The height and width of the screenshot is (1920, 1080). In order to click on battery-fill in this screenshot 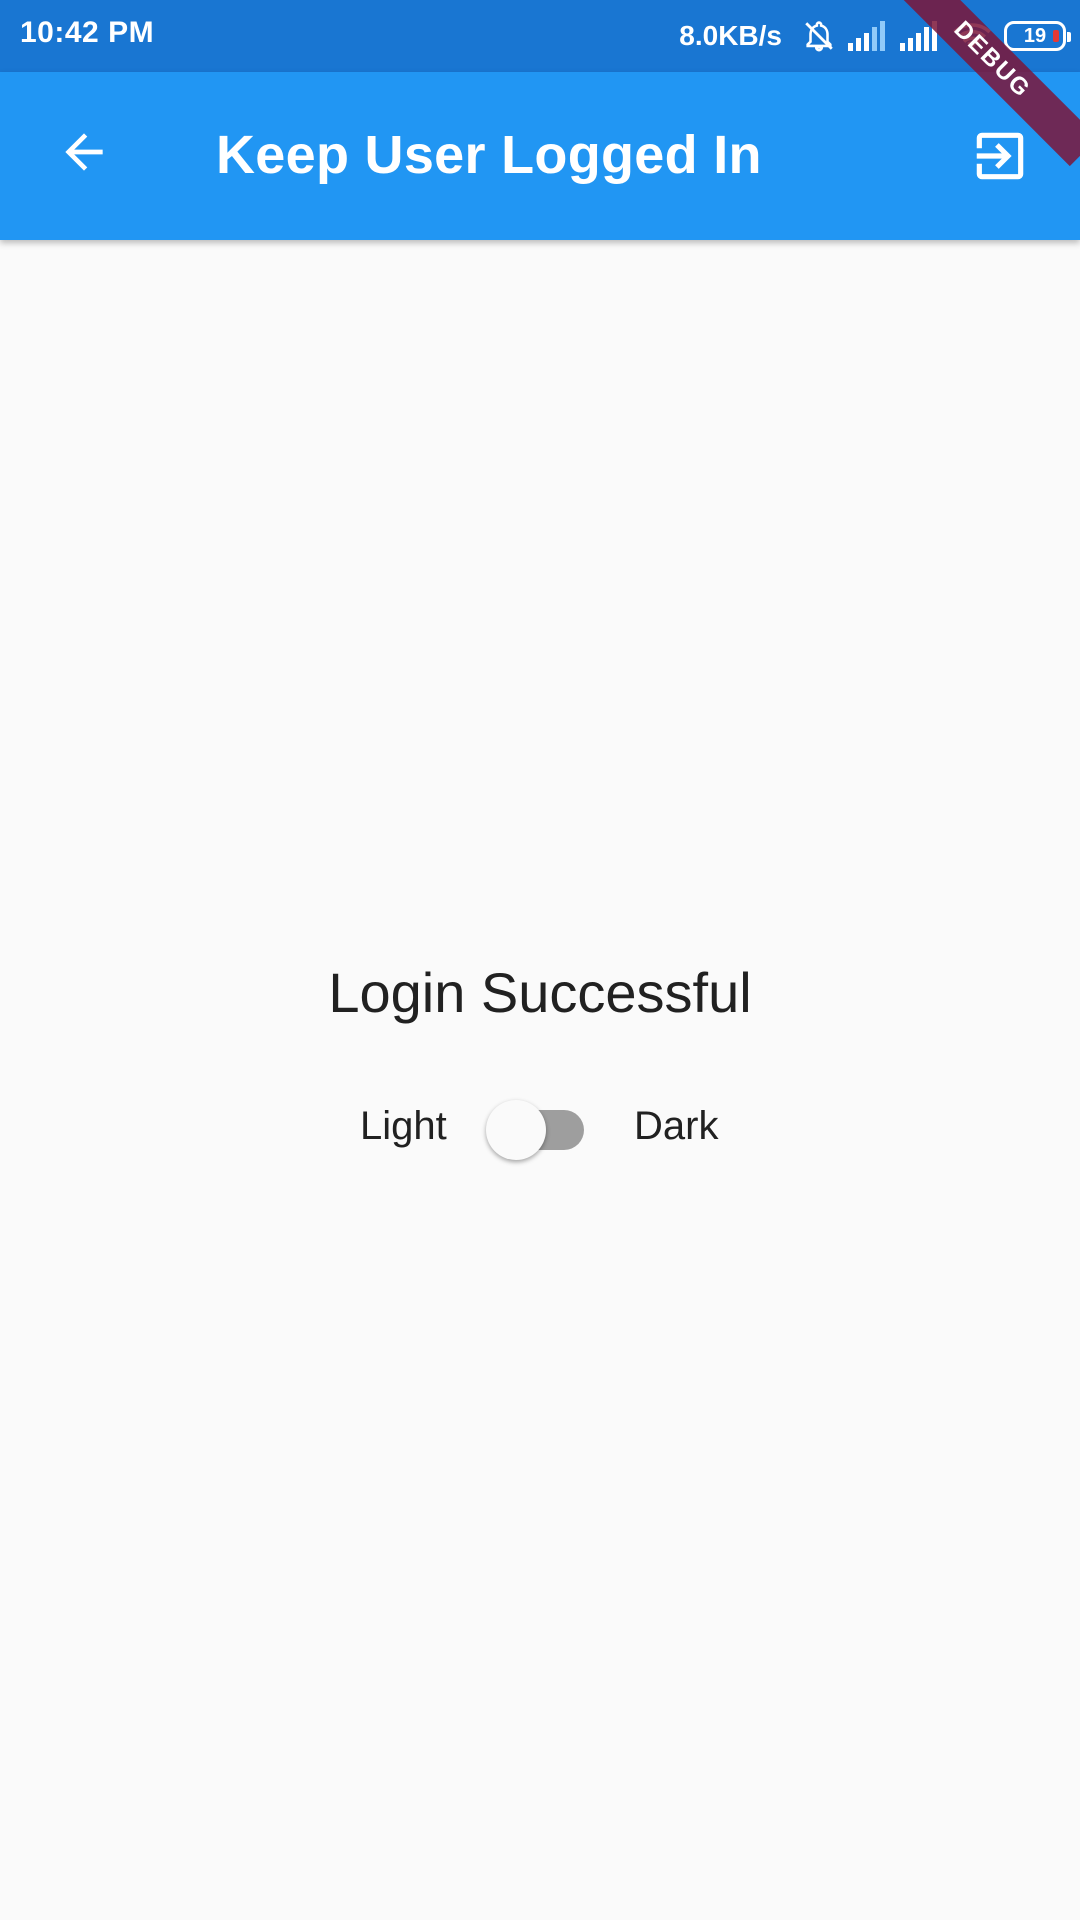, I will do `click(1056, 36)`.